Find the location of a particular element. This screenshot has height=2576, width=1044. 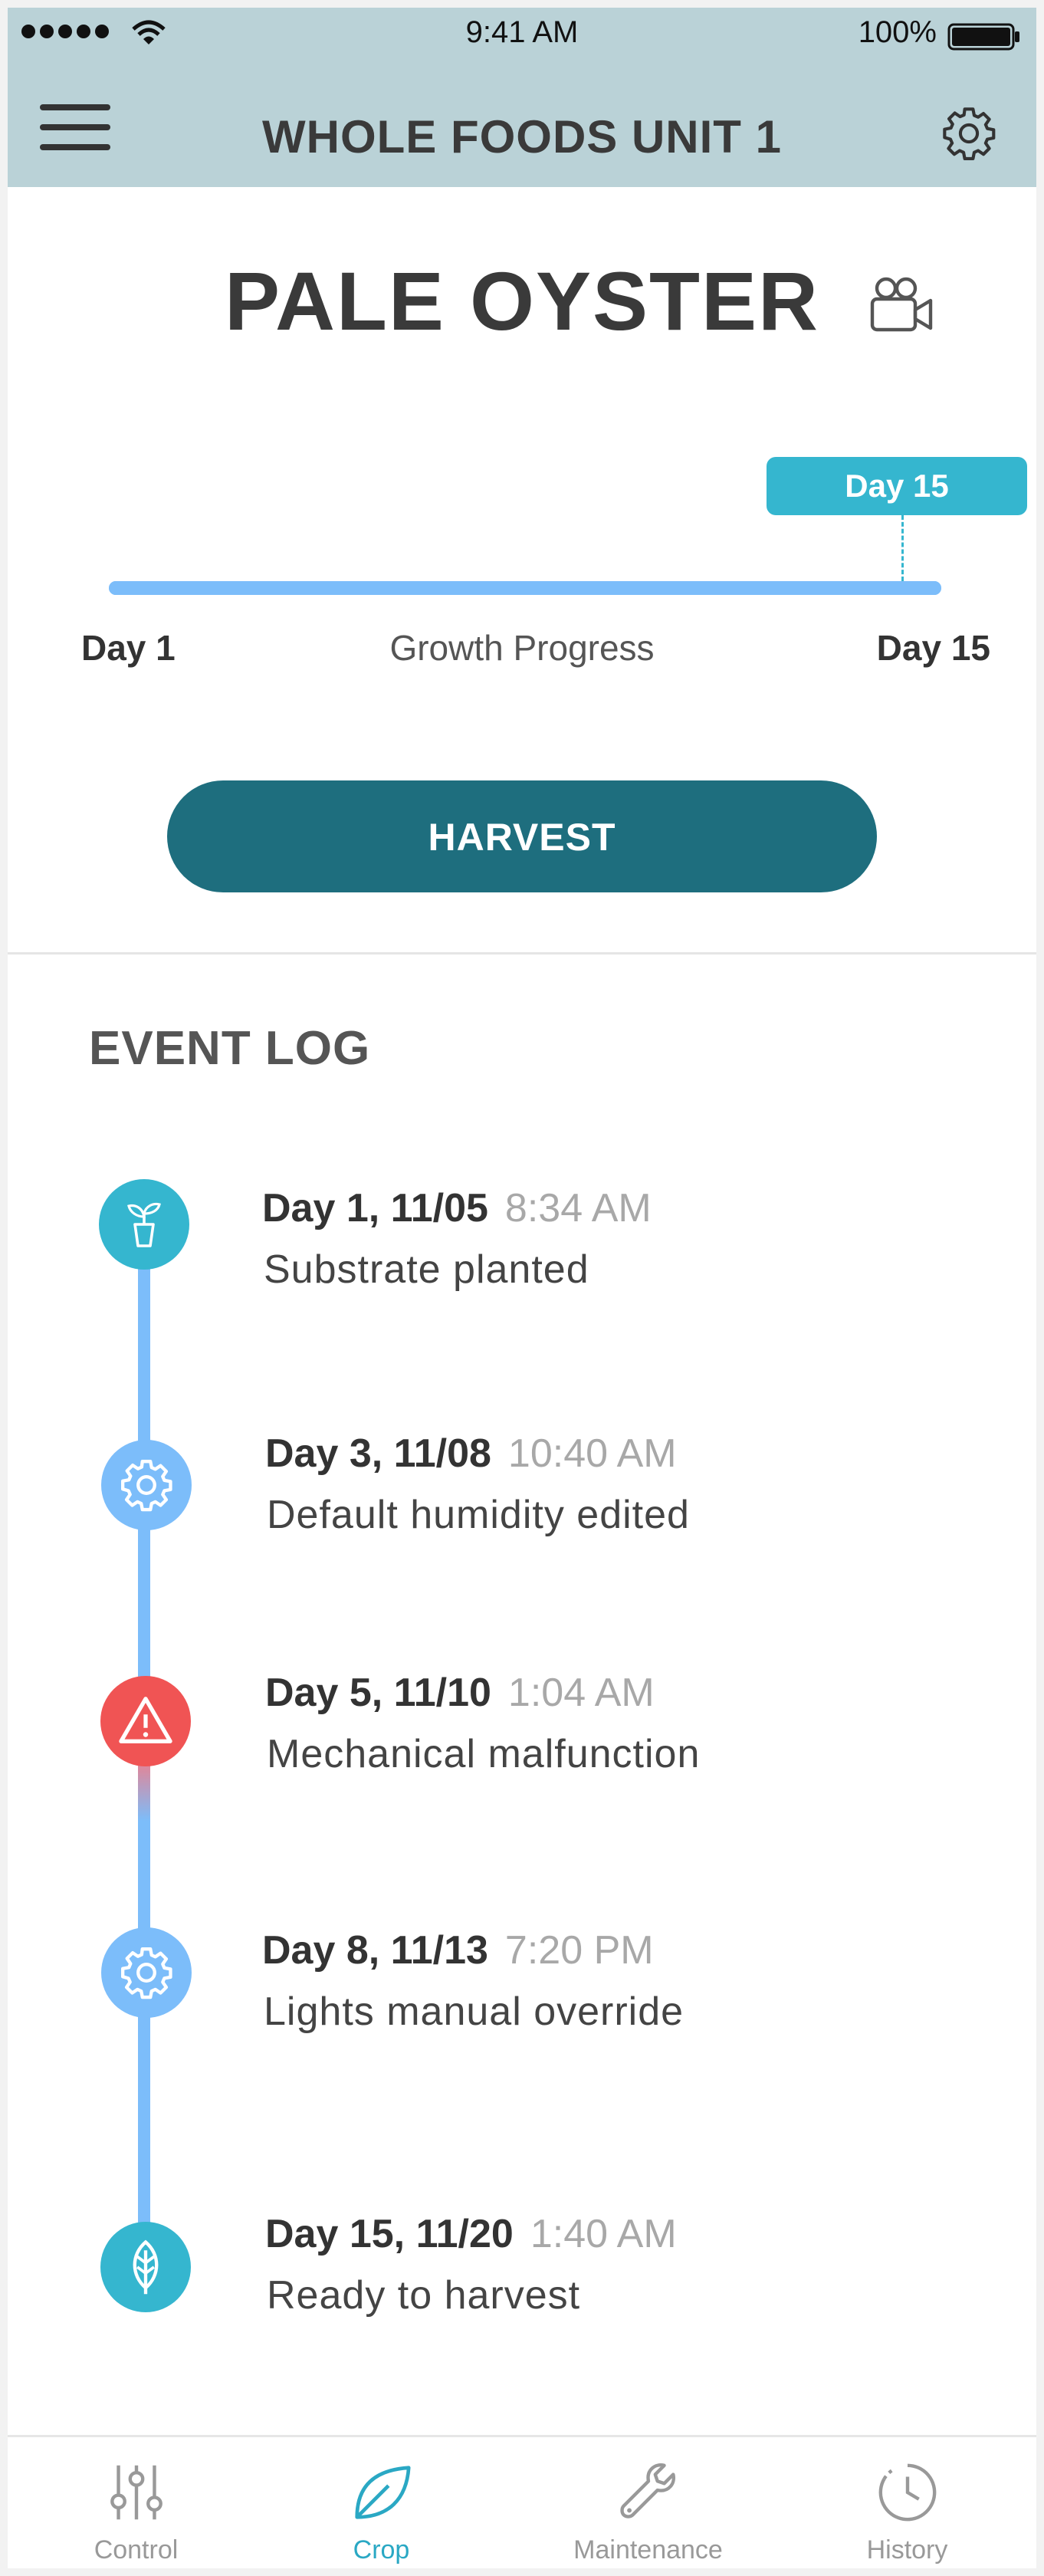

event-time: 8:34 AM is located at coordinates (578, 1208).